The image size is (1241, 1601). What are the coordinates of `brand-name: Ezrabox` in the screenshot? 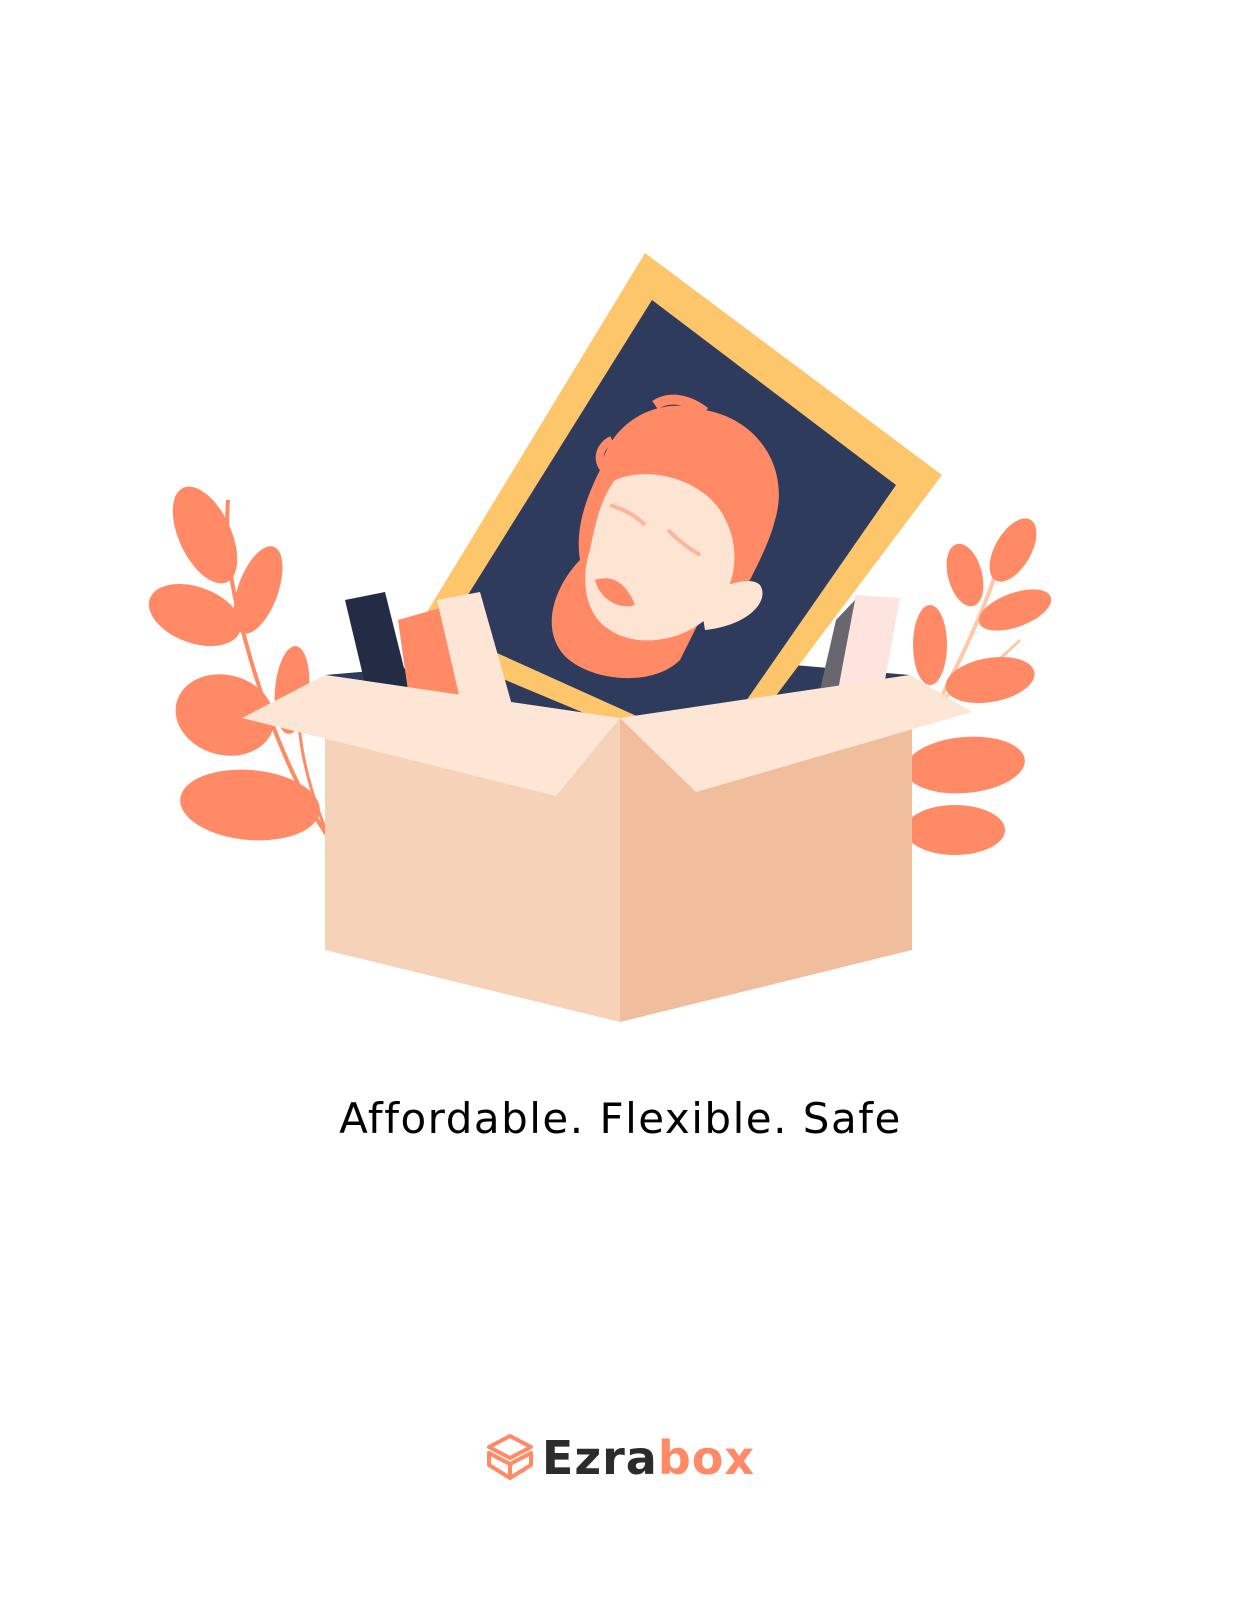 It's located at (648, 1458).